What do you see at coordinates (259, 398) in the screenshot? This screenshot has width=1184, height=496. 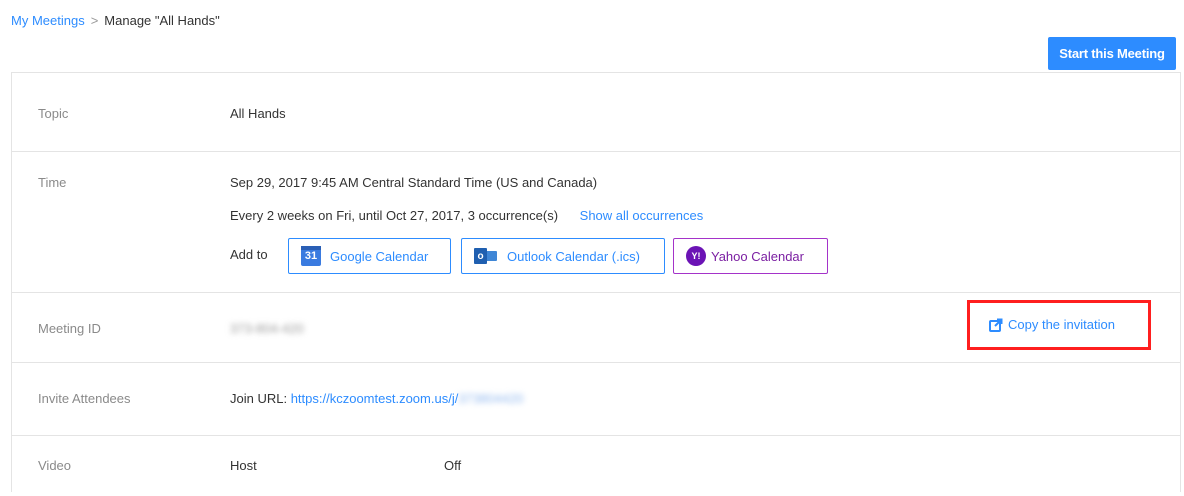 I see `join-url-prefix: Join URL:` at bounding box center [259, 398].